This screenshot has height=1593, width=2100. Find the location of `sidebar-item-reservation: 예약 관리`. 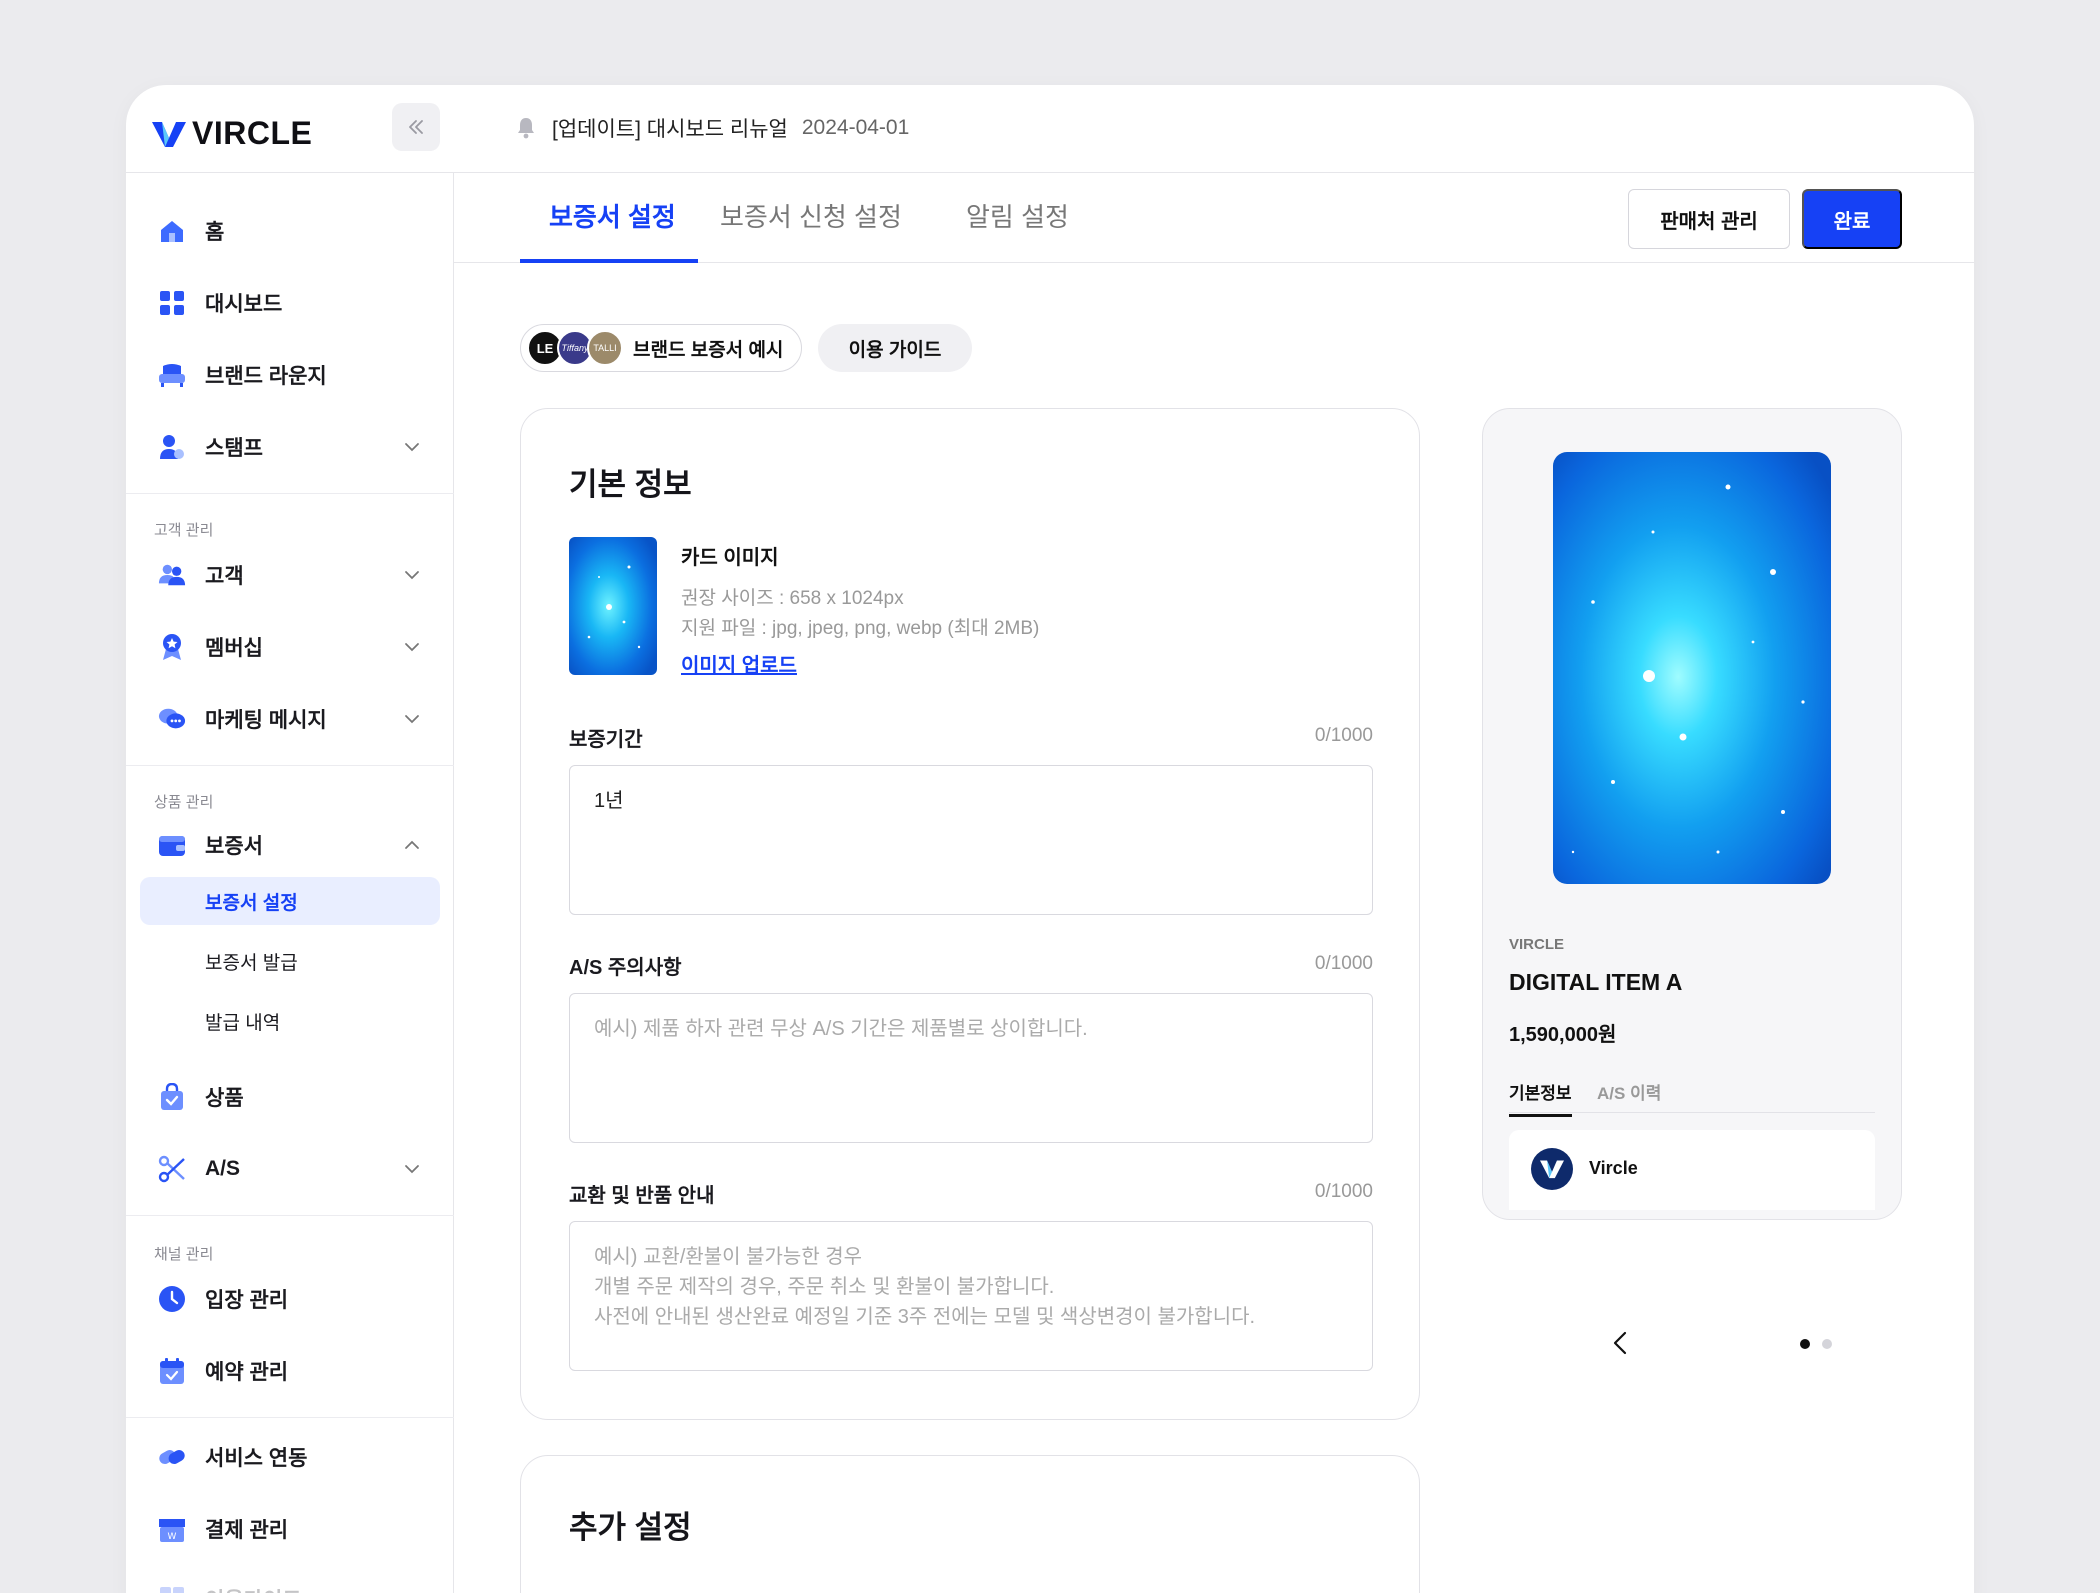

sidebar-item-reservation: 예약 관리 is located at coordinates (290, 1371).